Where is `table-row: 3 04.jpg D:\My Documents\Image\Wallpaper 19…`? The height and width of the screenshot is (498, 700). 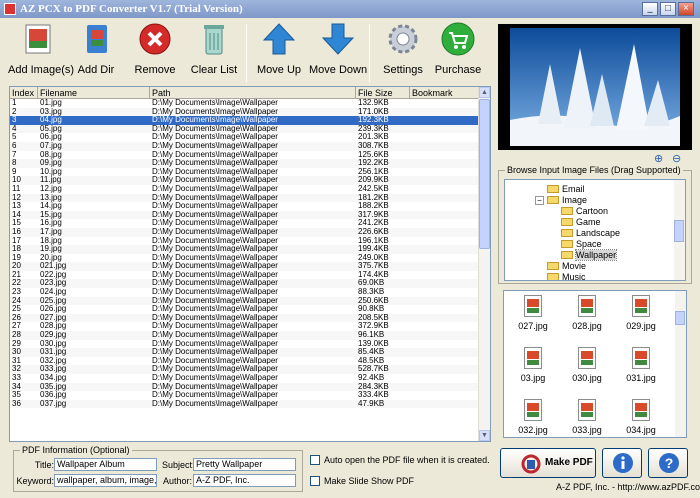 table-row: 3 04.jpg D:\My Documents\Image\Wallpaper 19… is located at coordinates (245, 120).